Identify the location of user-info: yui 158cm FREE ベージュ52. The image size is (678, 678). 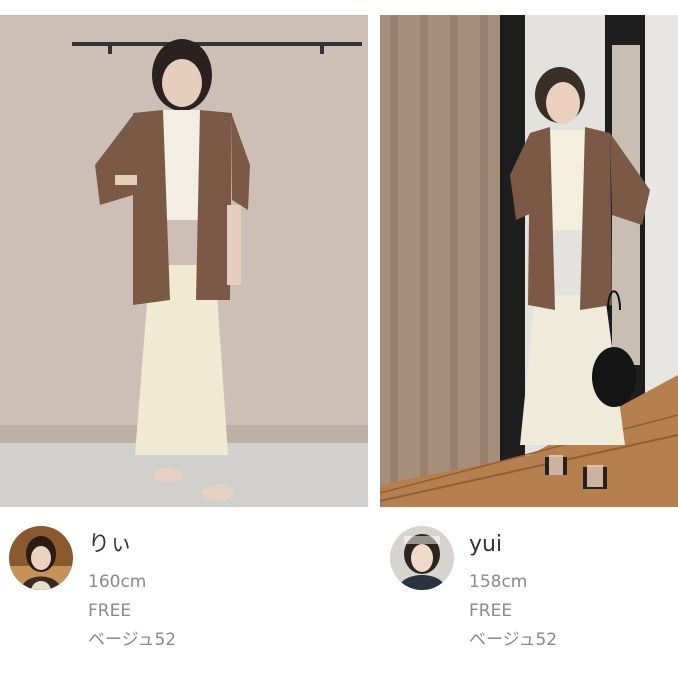
(513, 592).